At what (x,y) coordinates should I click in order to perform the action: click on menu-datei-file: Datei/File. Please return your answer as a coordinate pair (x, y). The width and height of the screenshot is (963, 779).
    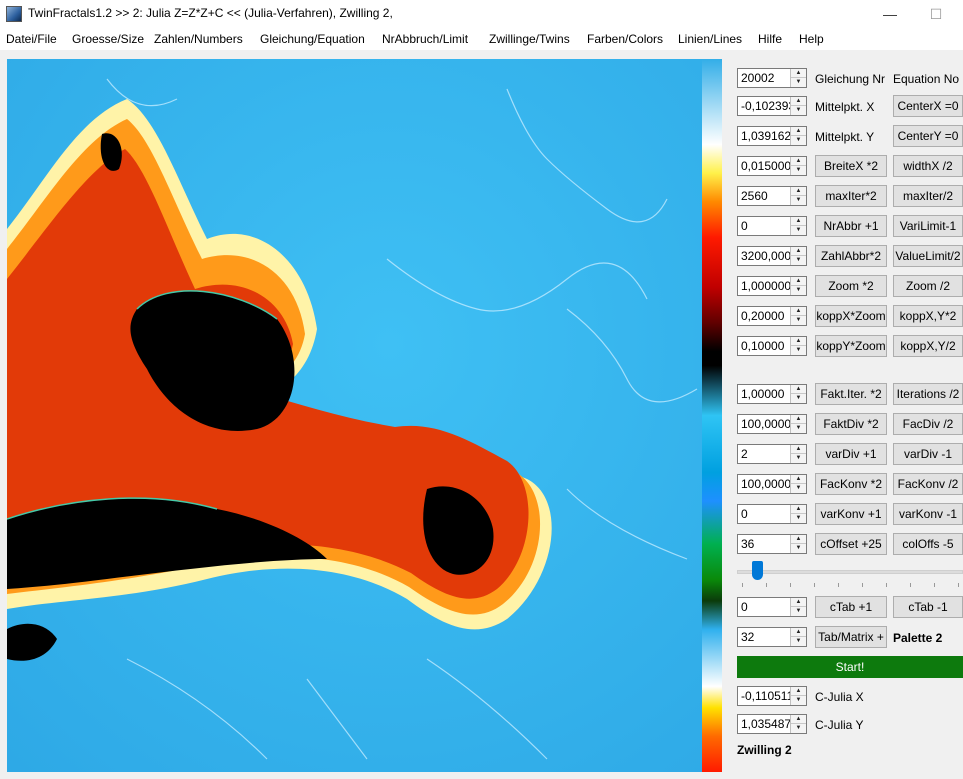
    Looking at the image, I should click on (31, 39).